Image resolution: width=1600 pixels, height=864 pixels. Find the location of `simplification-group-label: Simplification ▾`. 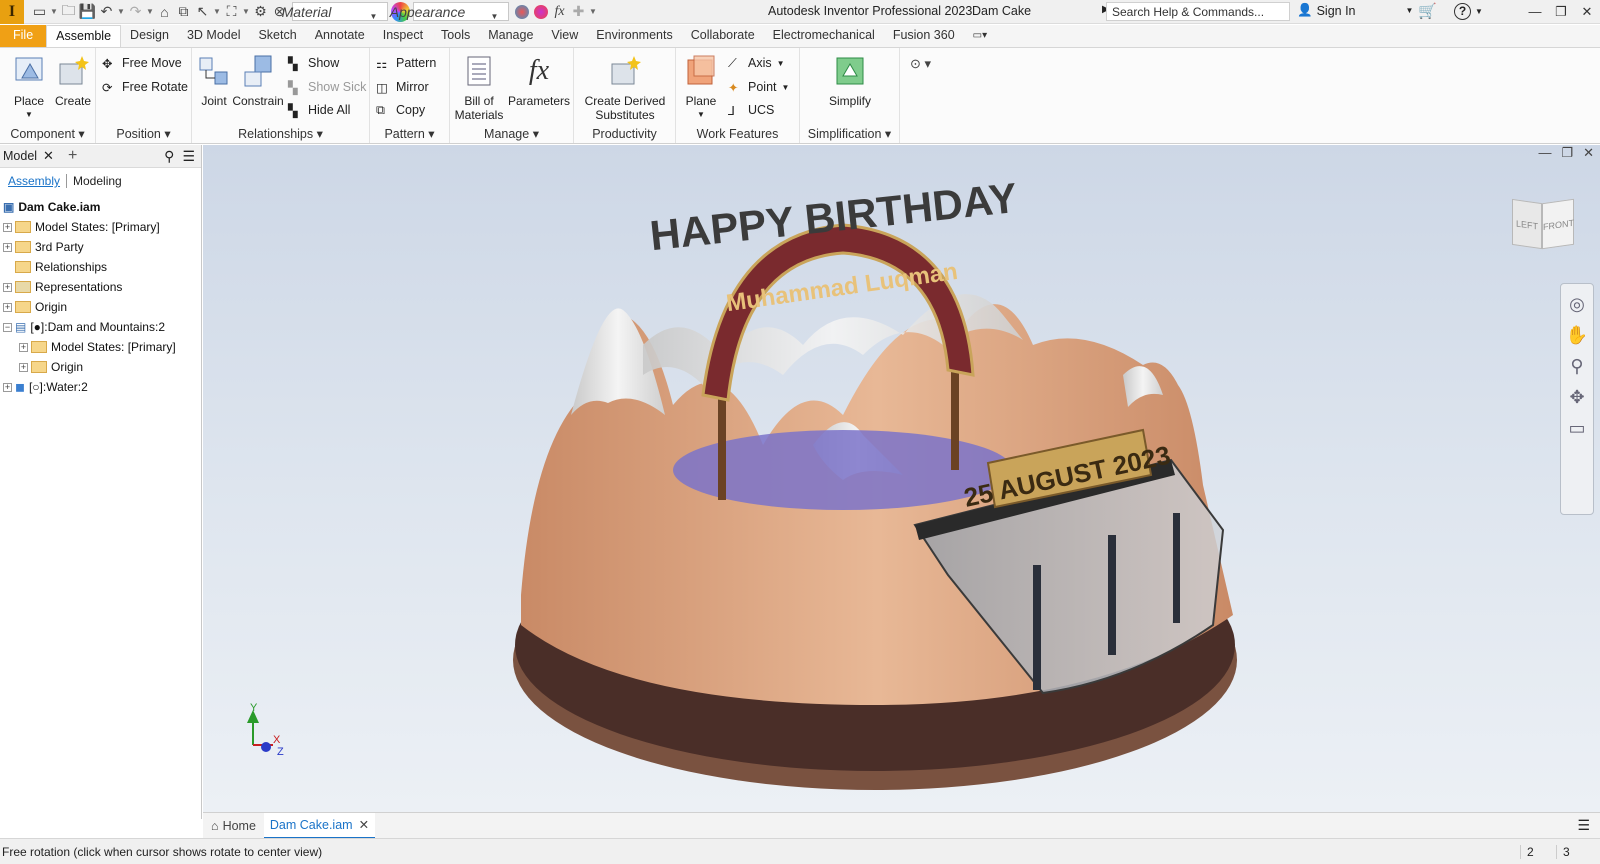

simplification-group-label: Simplification ▾ is located at coordinates (849, 133).